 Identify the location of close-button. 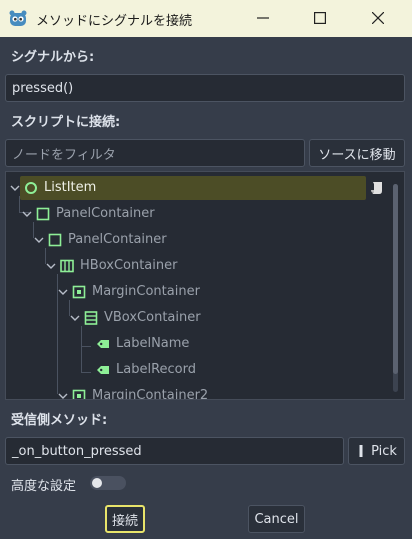
(378, 18).